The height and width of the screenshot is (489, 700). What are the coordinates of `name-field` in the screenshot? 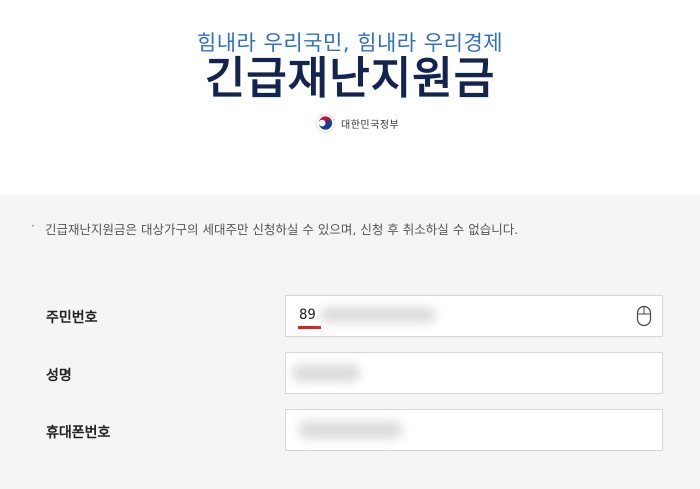 It's located at (474, 373).